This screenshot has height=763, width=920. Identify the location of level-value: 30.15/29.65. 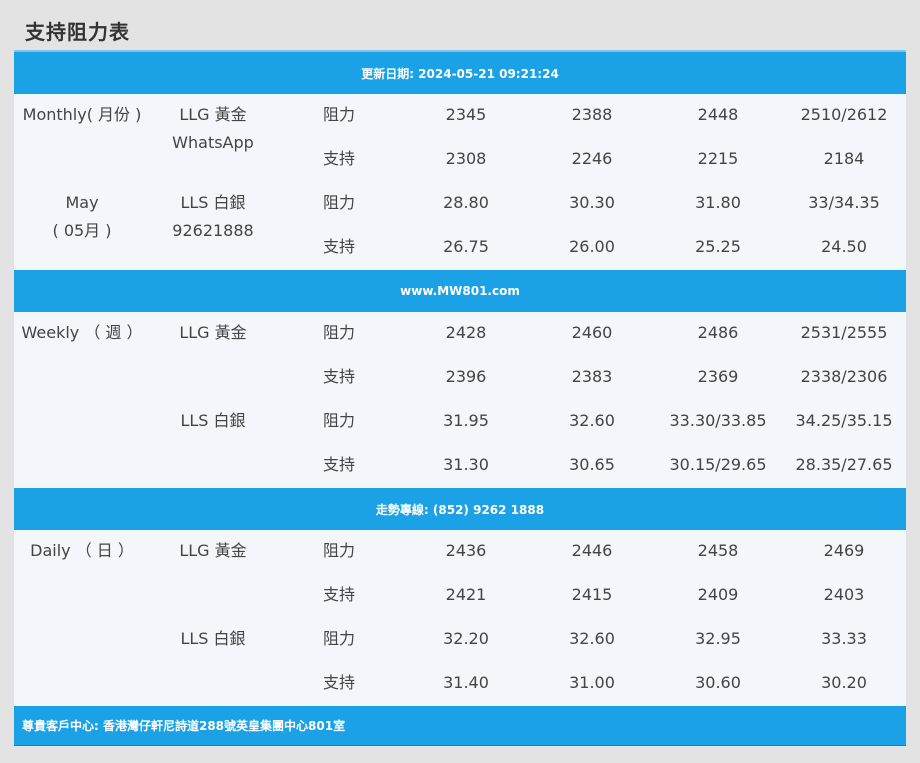
(718, 464).